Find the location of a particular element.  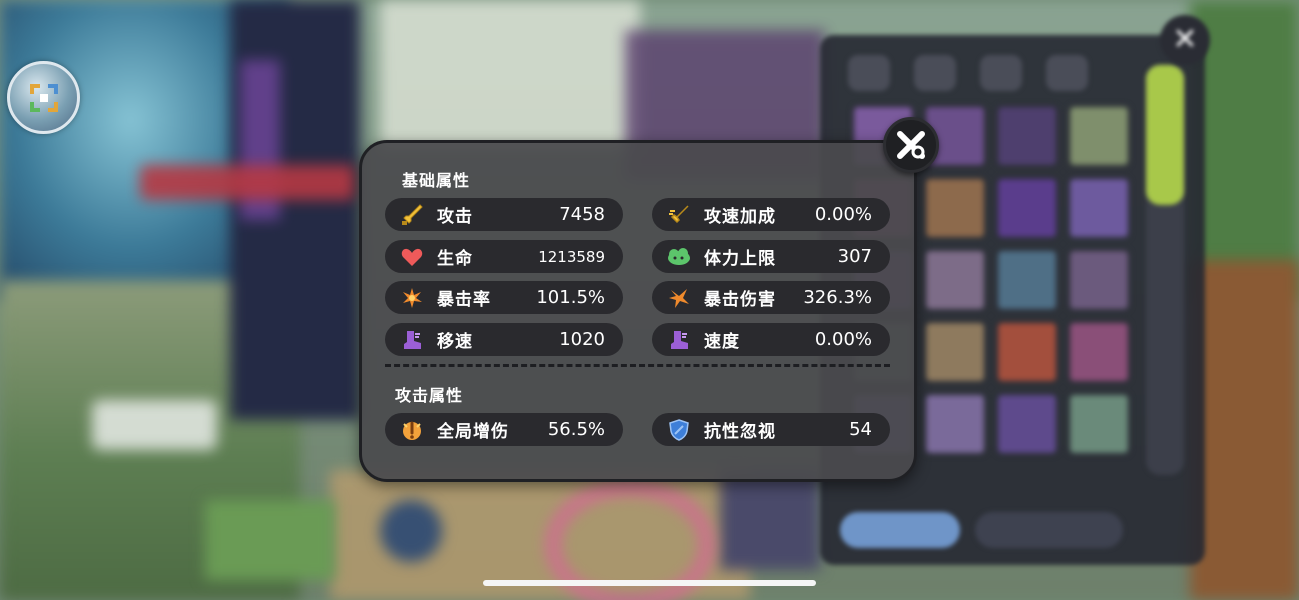

crit-damage-icon is located at coordinates (679, 298).